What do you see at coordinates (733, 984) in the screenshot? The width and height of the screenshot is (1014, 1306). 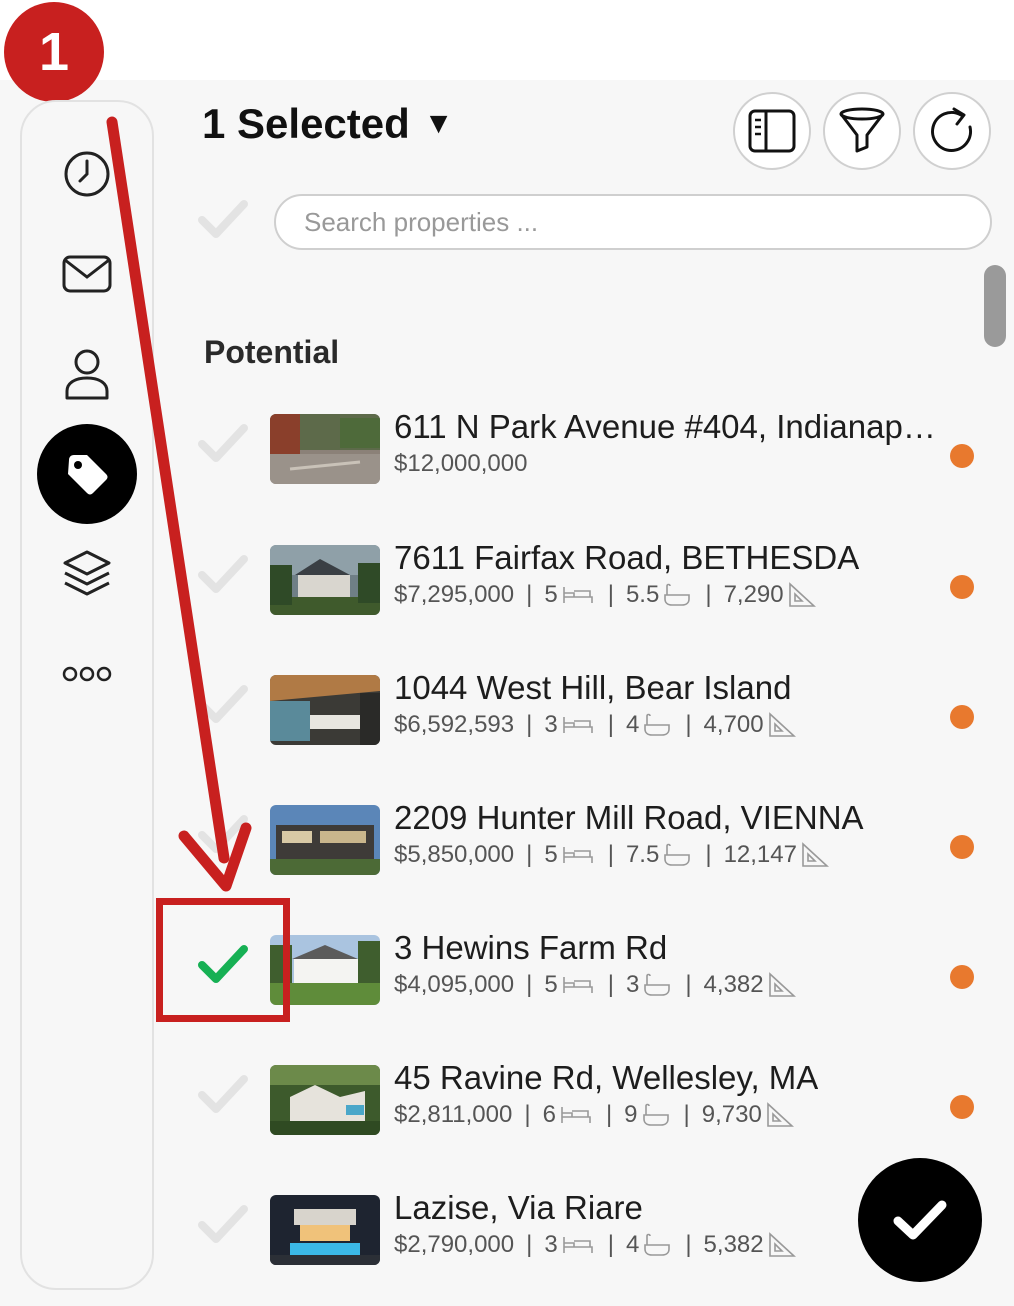 I see `listing-sqft: 4,382` at bounding box center [733, 984].